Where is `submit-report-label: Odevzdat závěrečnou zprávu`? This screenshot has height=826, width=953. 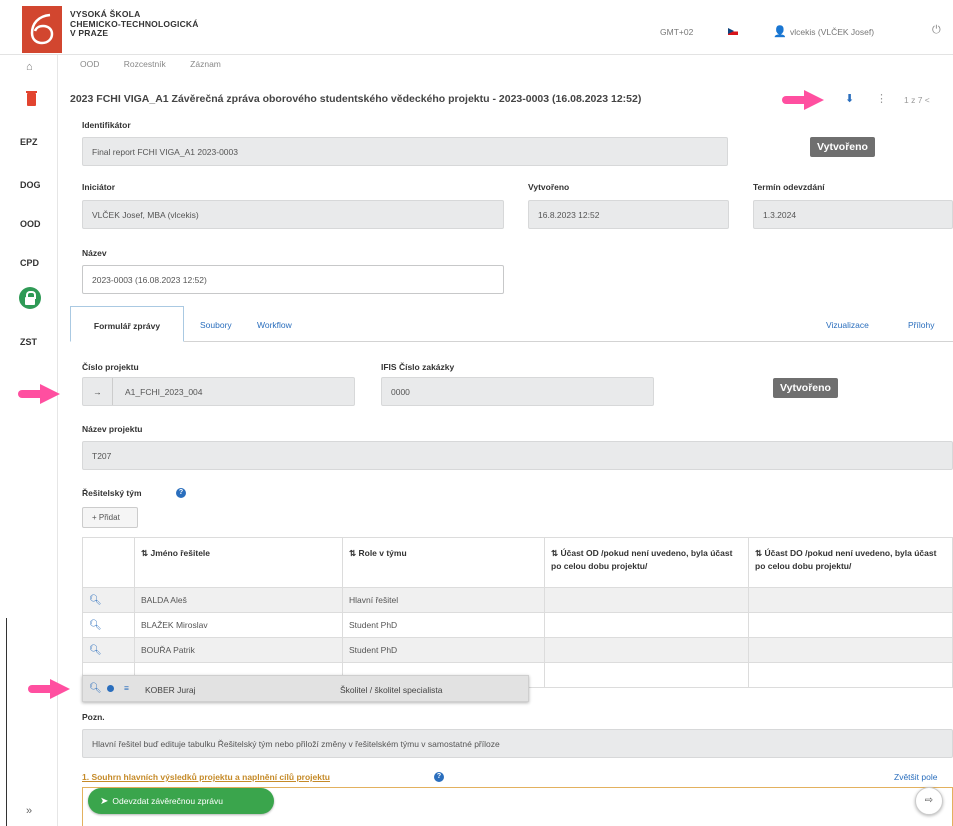 submit-report-label: Odevzdat závěrečnou zprávu is located at coordinates (167, 801).